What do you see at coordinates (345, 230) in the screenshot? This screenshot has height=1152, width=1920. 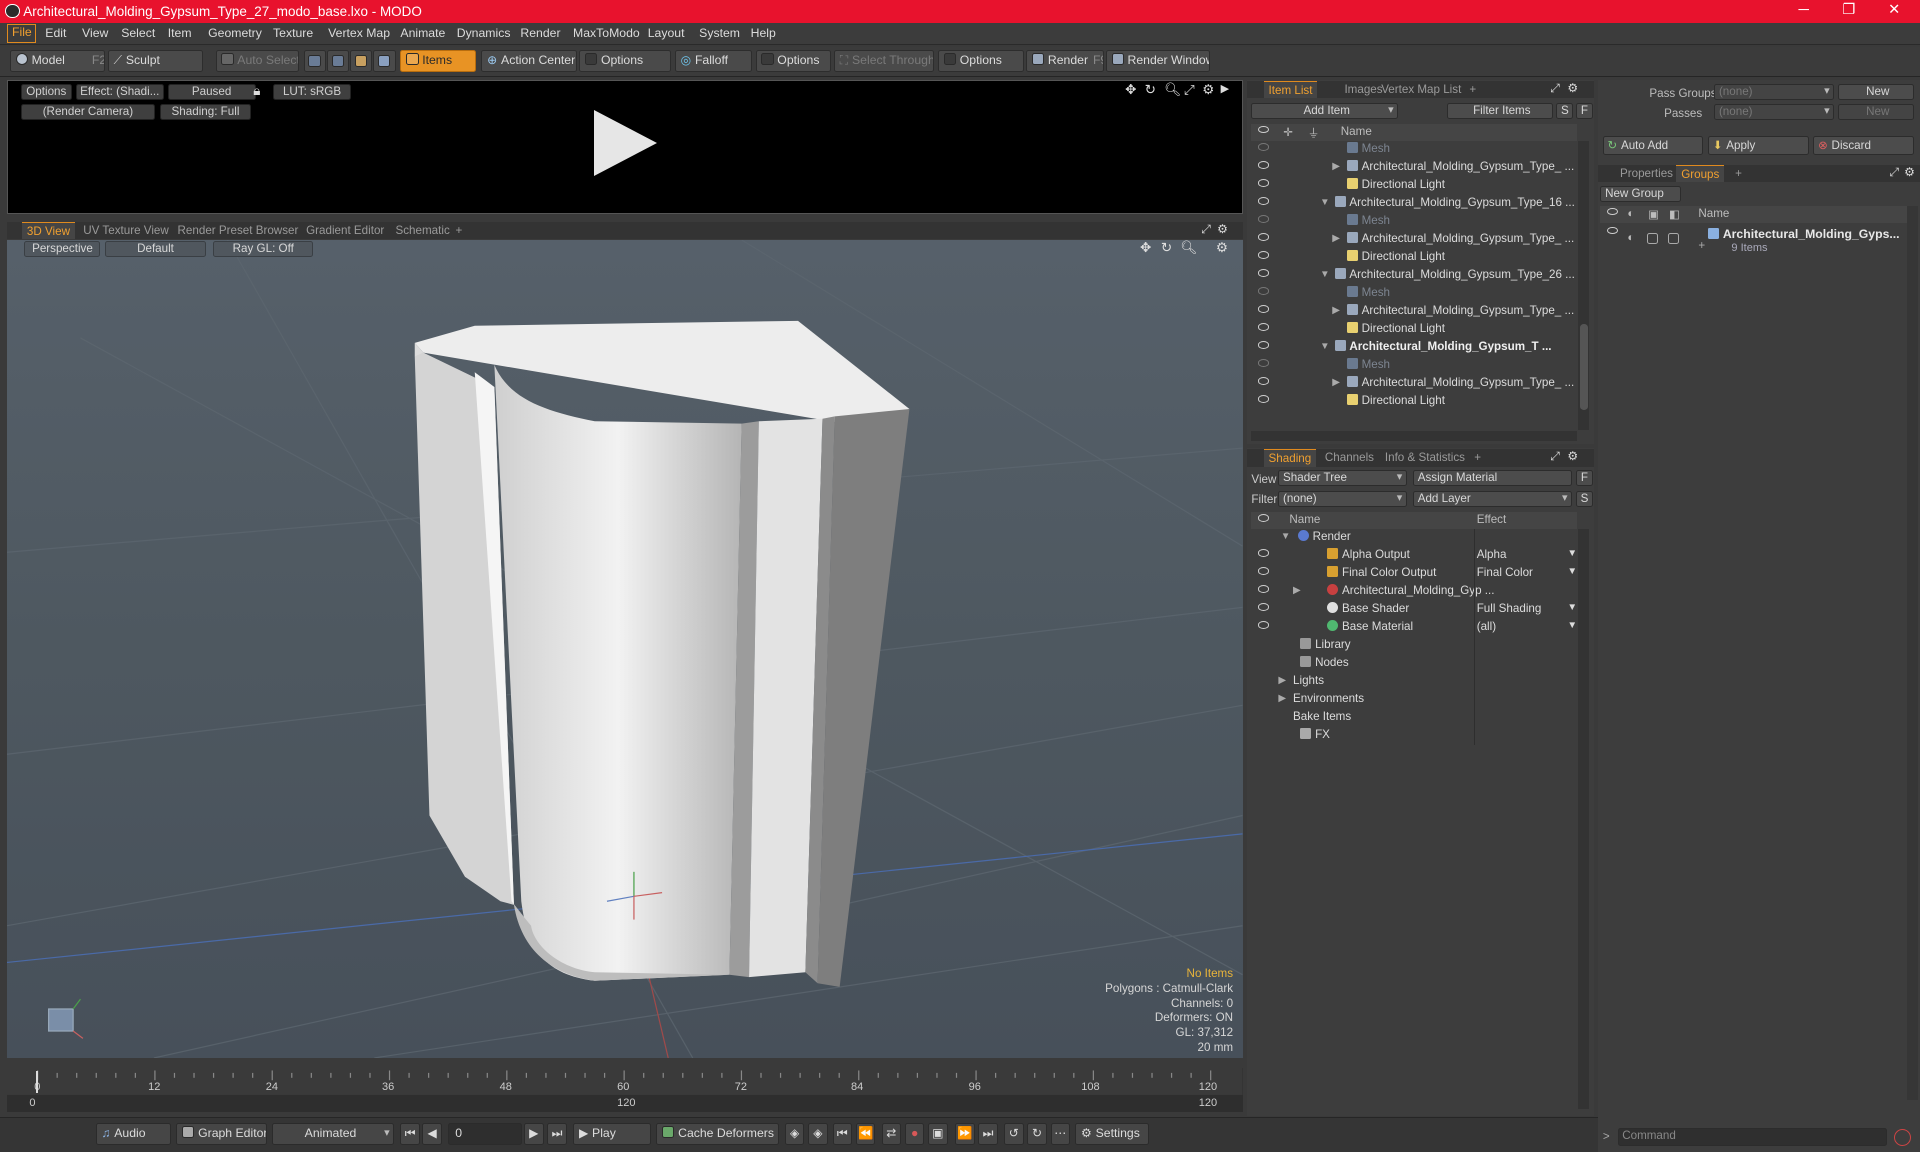 I see `tab-gradient-editor: Gradient Editor` at bounding box center [345, 230].